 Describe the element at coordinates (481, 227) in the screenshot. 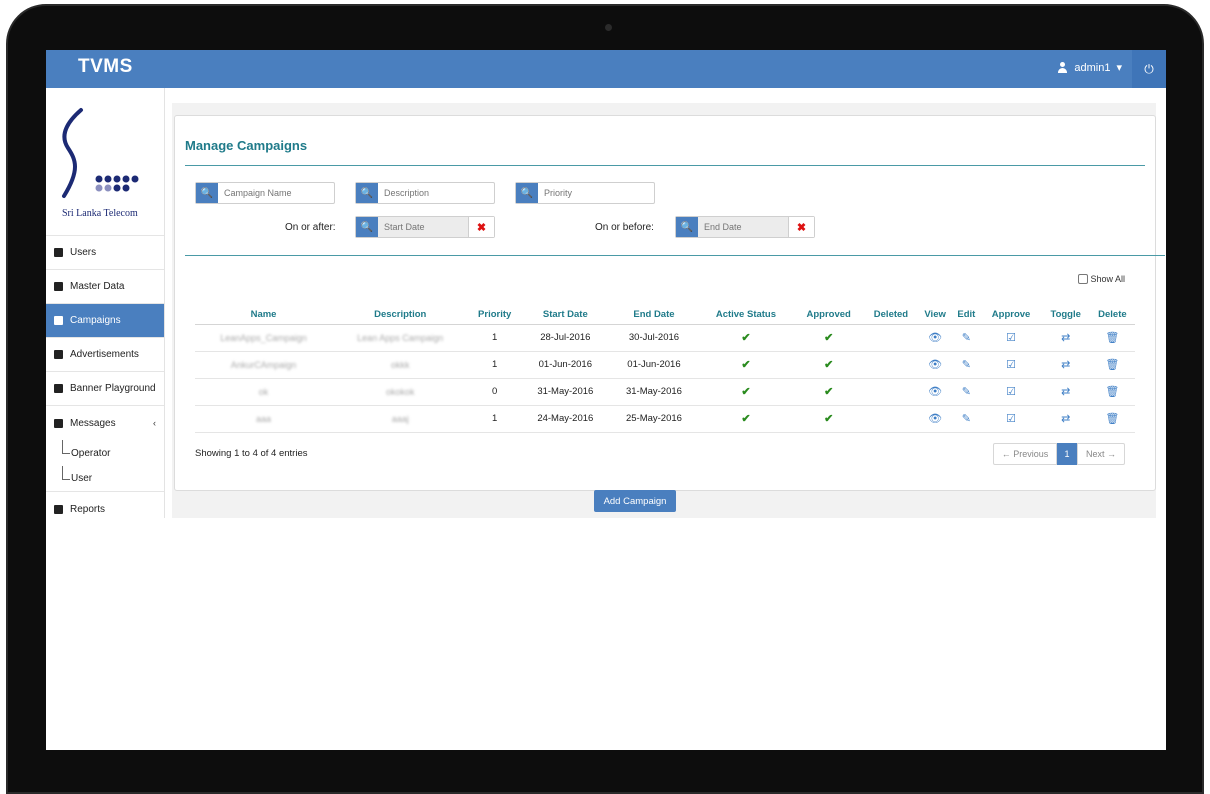

I see `clear-start-date-button: ✖` at that location.